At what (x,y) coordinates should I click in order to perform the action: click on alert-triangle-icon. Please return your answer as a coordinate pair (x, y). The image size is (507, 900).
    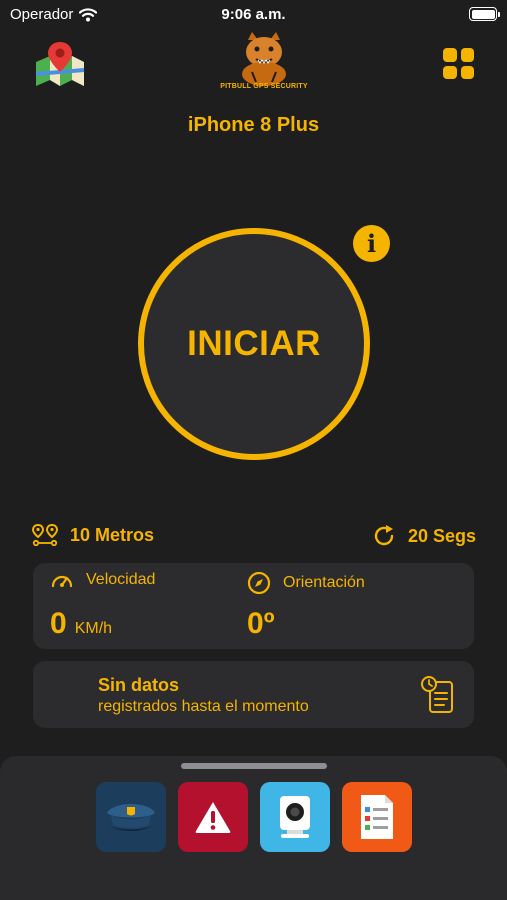
    Looking at the image, I should click on (213, 817).